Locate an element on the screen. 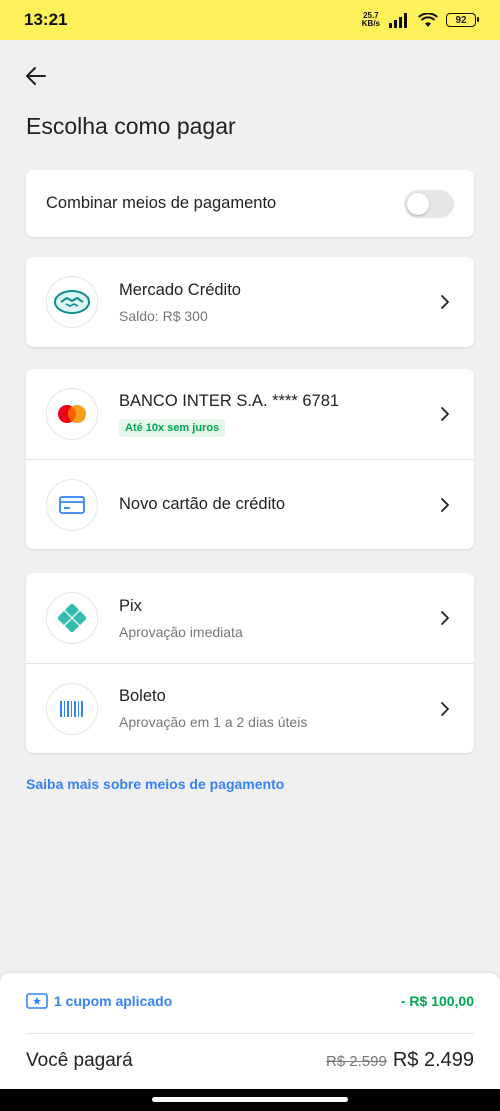  system-nav-bar is located at coordinates (250, 1100).